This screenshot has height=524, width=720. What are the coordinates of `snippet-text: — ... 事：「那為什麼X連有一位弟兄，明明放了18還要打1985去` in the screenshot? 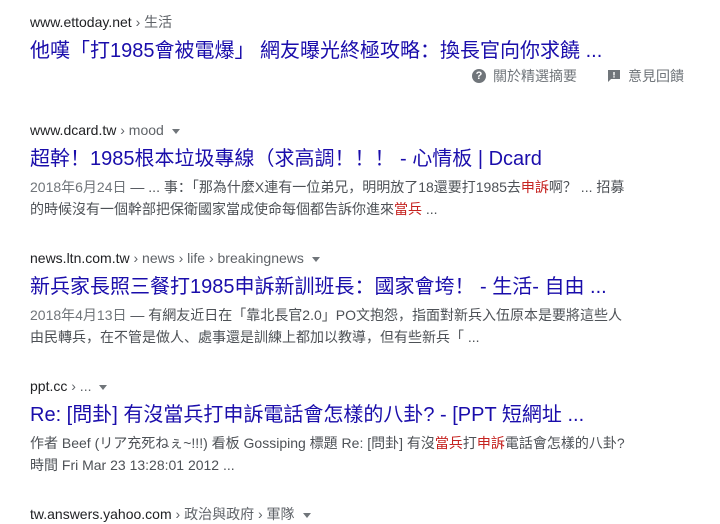 It's located at (323, 187).